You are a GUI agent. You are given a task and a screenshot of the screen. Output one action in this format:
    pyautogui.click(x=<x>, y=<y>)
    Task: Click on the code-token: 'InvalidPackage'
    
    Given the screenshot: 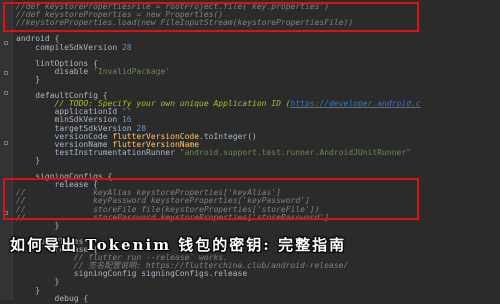 What is the action you would take?
    pyautogui.click(x=132, y=71)
    